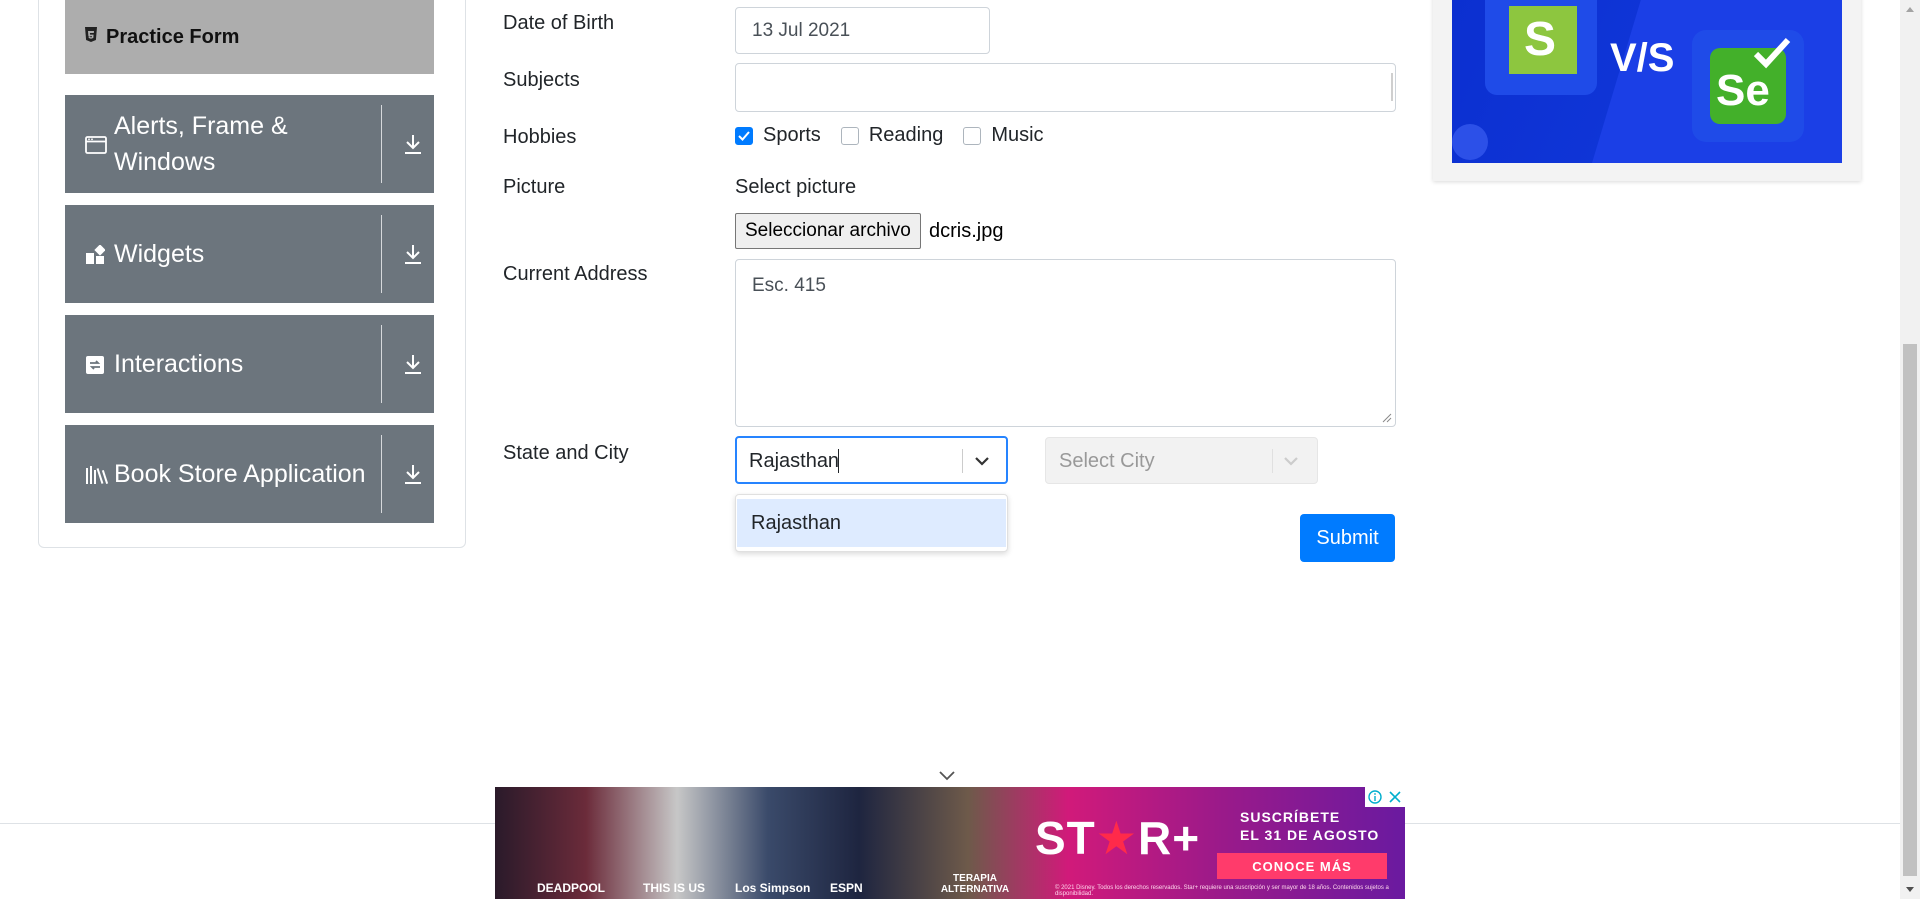 The height and width of the screenshot is (899, 1920). Describe the element at coordinates (575, 274) in the screenshot. I see `current-address-label: Current Address` at that location.